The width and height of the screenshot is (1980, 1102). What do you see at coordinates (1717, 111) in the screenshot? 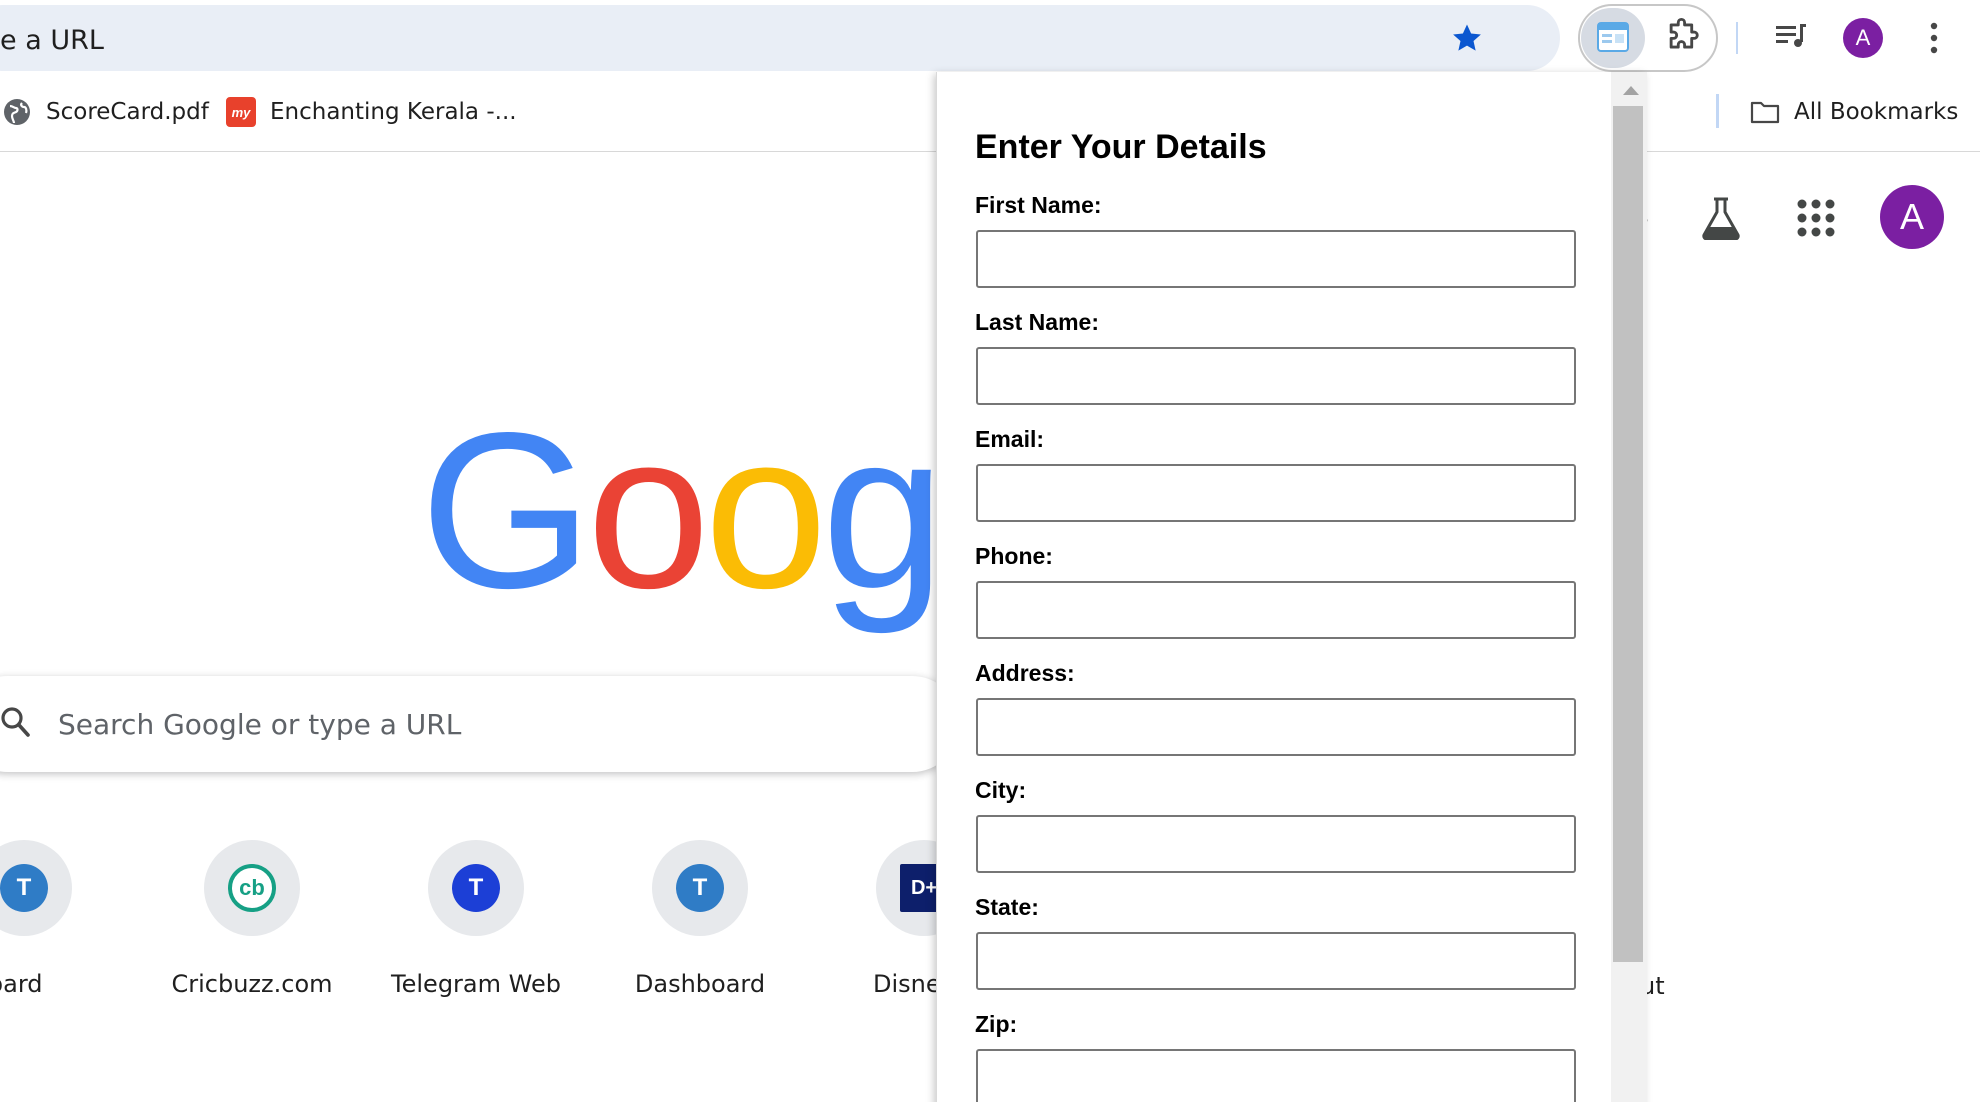
I see `bookmarks-divider` at bounding box center [1717, 111].